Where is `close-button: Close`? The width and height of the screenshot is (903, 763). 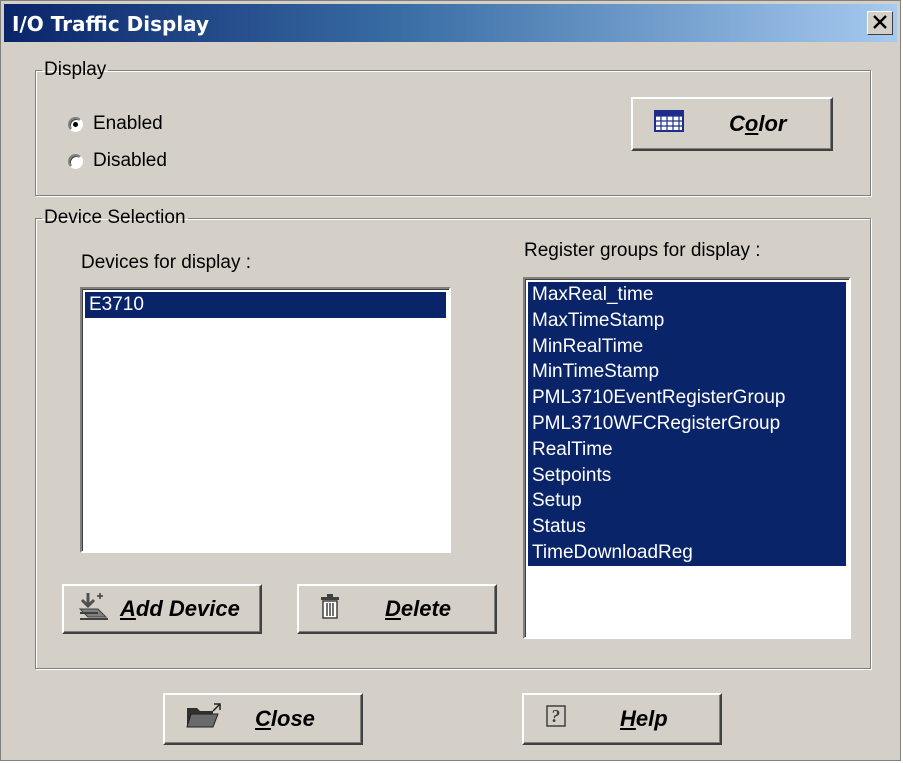
close-button: Close is located at coordinates (263, 719).